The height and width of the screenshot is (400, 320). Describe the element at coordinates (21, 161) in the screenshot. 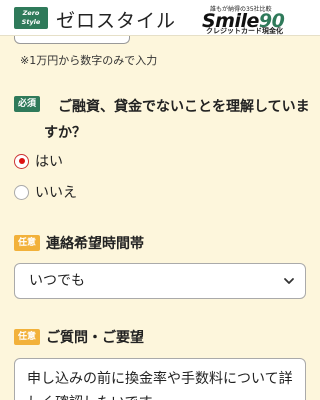

I see `radio-checked-icon` at that location.